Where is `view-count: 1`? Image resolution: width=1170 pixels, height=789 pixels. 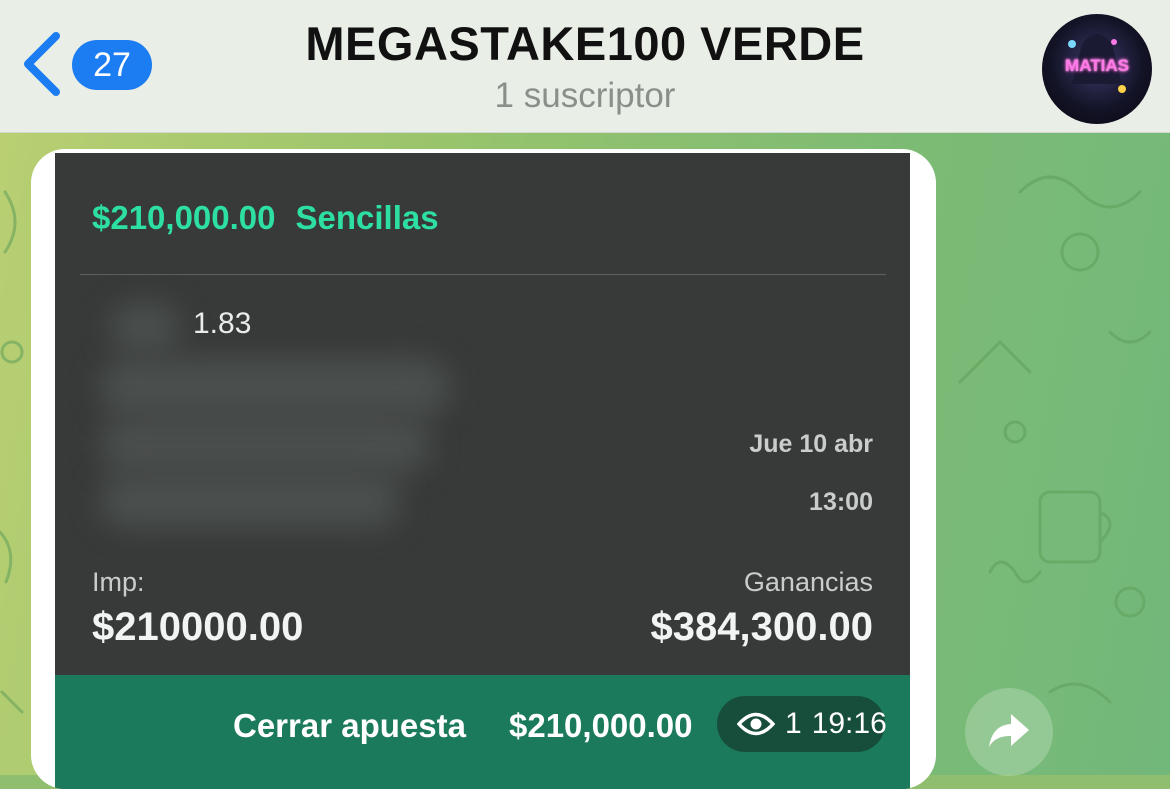
view-count: 1 is located at coordinates (793, 723).